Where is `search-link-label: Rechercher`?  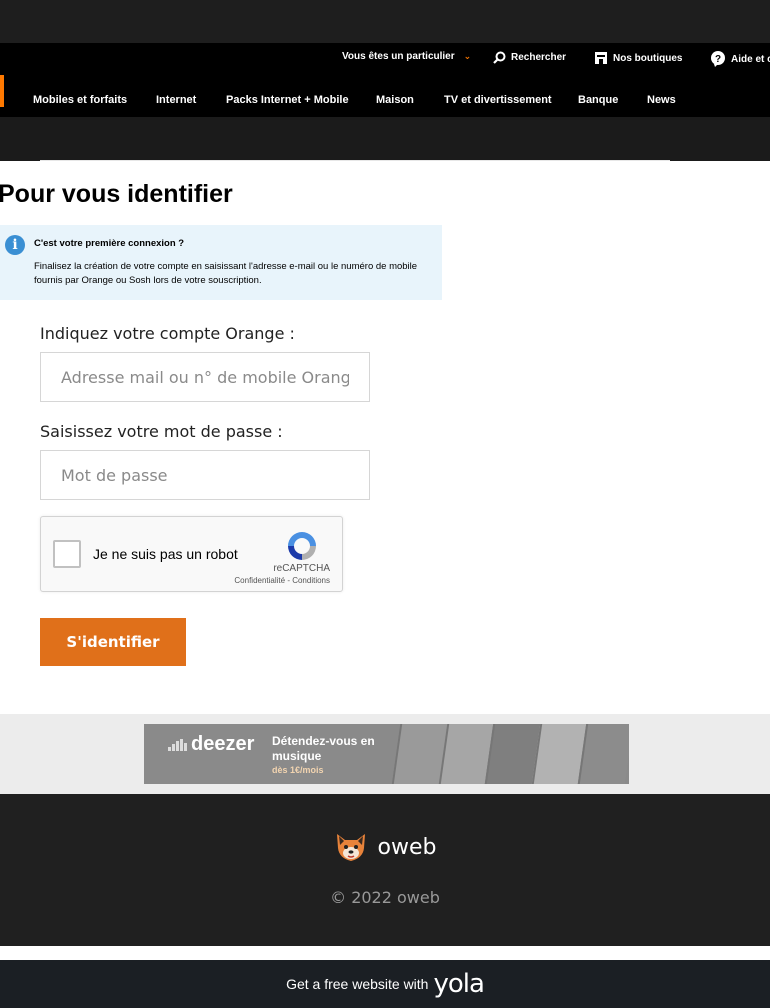
search-link-label: Rechercher is located at coordinates (539, 57).